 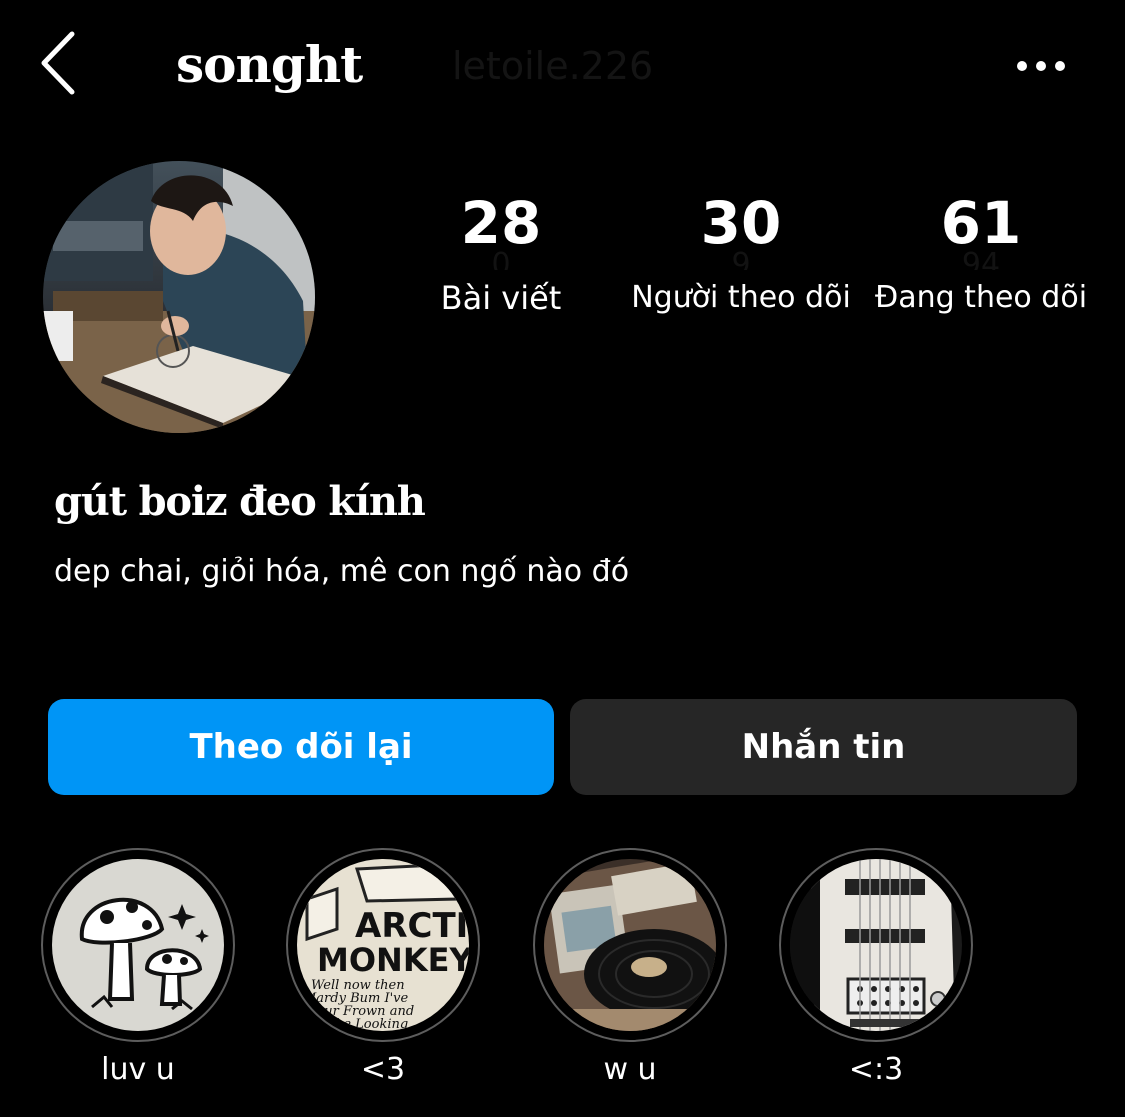 I want to click on posts-label: Bài viết, so click(x=501, y=298).